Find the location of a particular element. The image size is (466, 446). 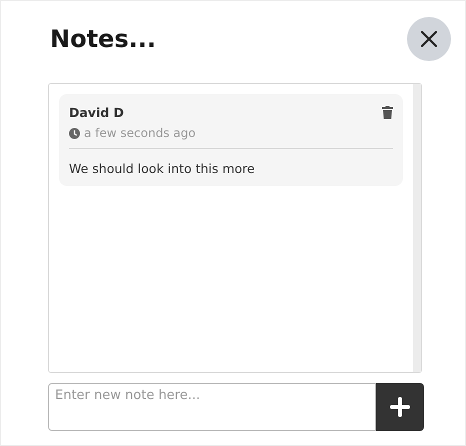

add-button is located at coordinates (400, 407).